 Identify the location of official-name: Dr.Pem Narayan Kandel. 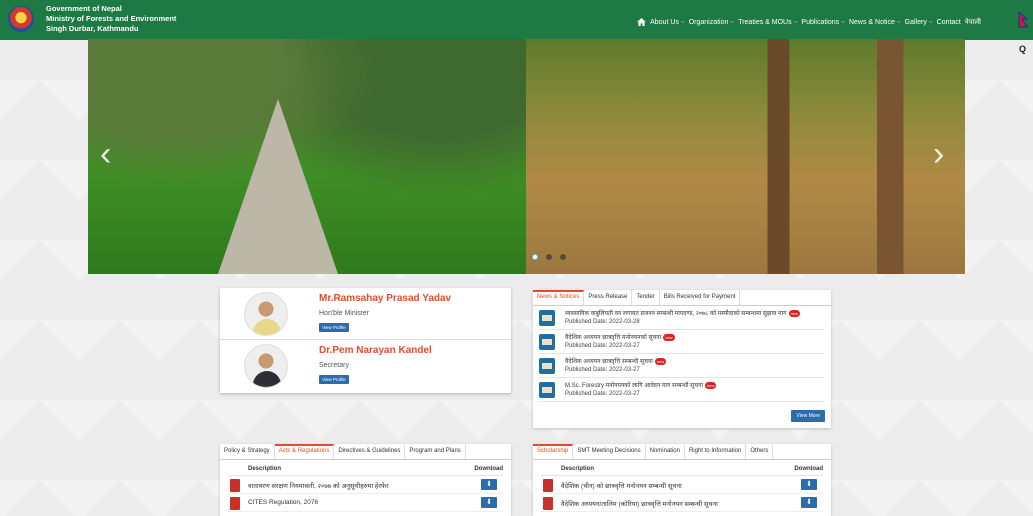
(375, 350).